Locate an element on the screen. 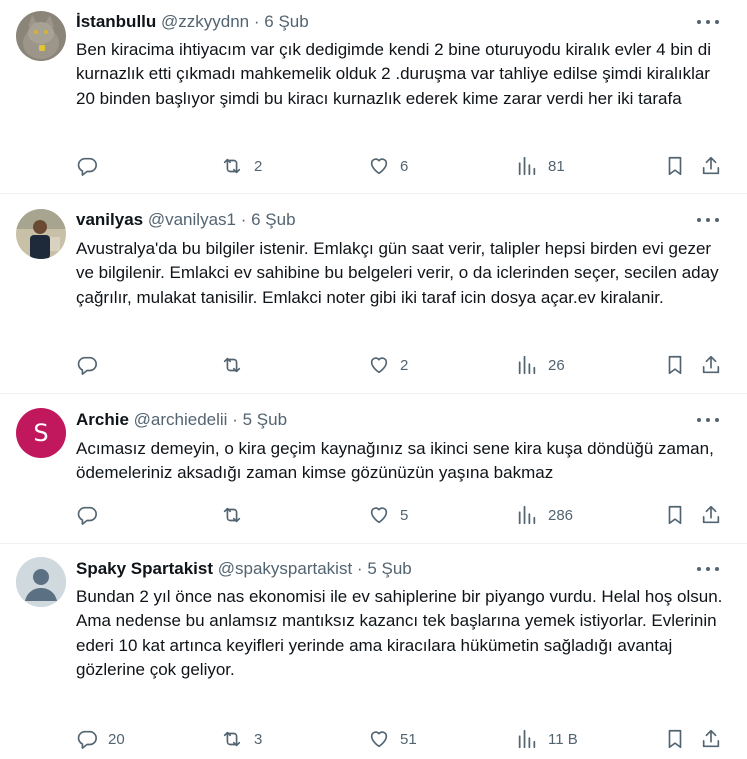  reply-count: 20 is located at coordinates (116, 739).